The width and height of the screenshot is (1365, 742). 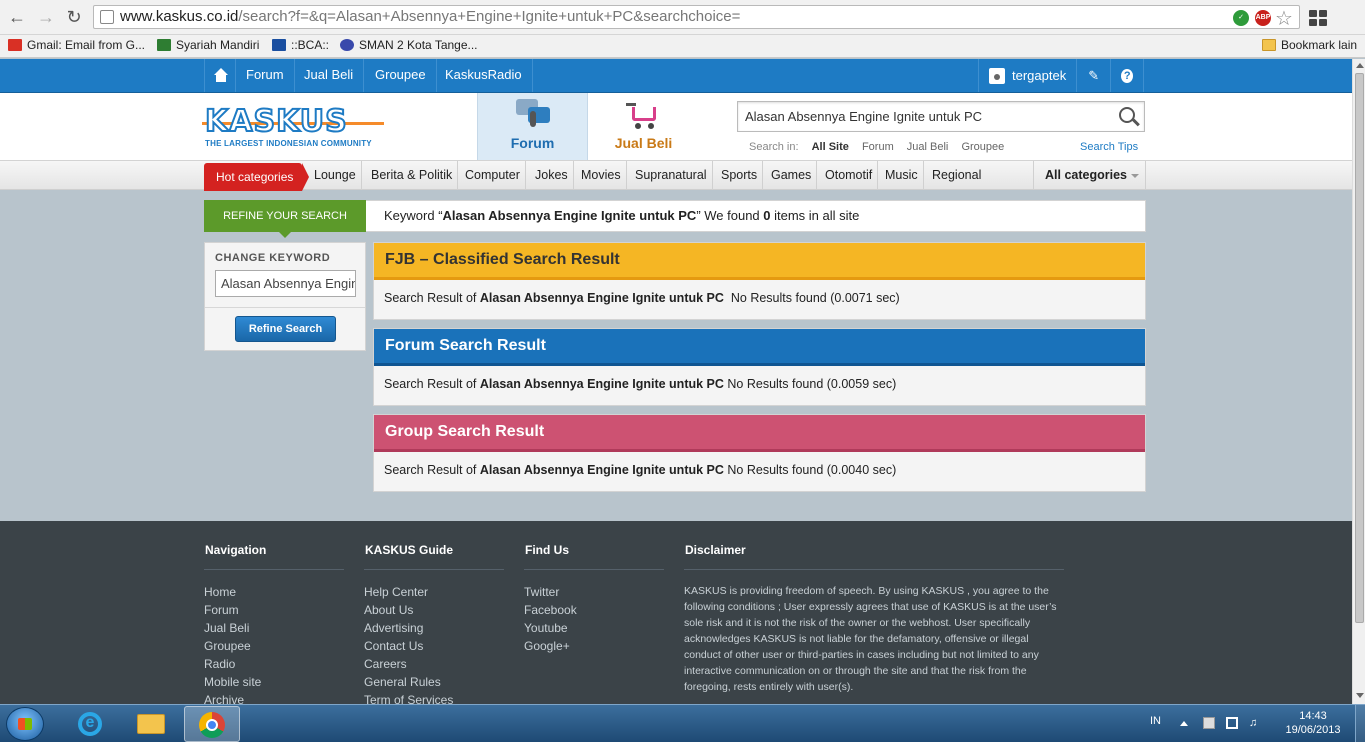 What do you see at coordinates (671, 175) in the screenshot?
I see `cat-supranatural: Supranatural` at bounding box center [671, 175].